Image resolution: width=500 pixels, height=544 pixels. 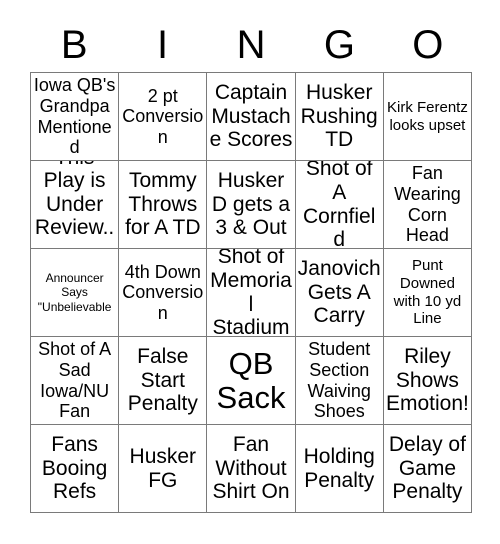 I want to click on bingo-header-letter-b: B, so click(x=74, y=45).